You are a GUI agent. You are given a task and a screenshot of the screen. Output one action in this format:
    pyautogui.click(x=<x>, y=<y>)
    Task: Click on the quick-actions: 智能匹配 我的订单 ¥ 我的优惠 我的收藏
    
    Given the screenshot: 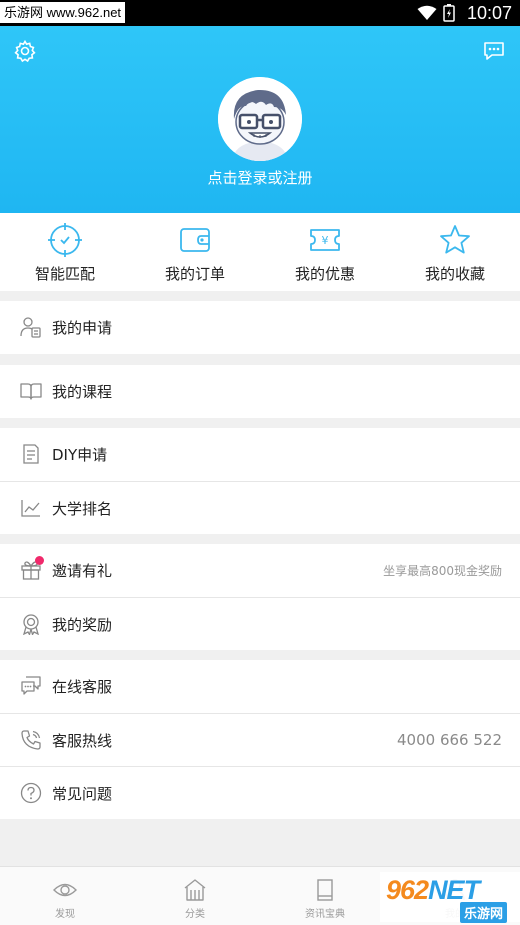 What is the action you would take?
    pyautogui.click(x=260, y=252)
    